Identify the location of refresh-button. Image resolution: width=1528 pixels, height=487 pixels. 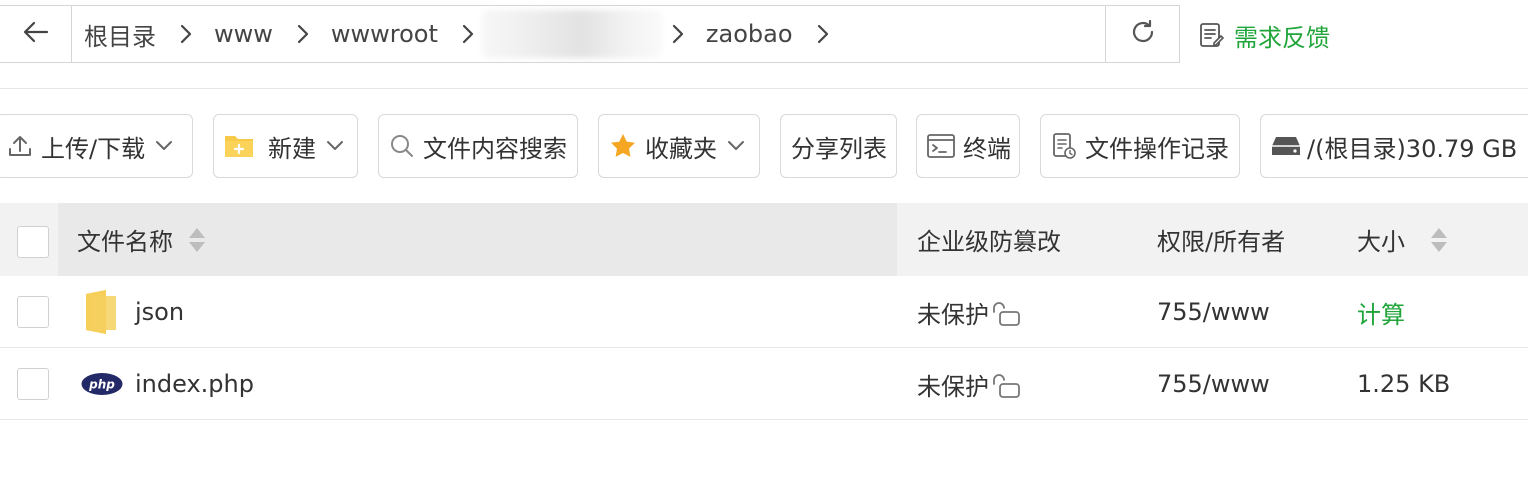
(1142, 34).